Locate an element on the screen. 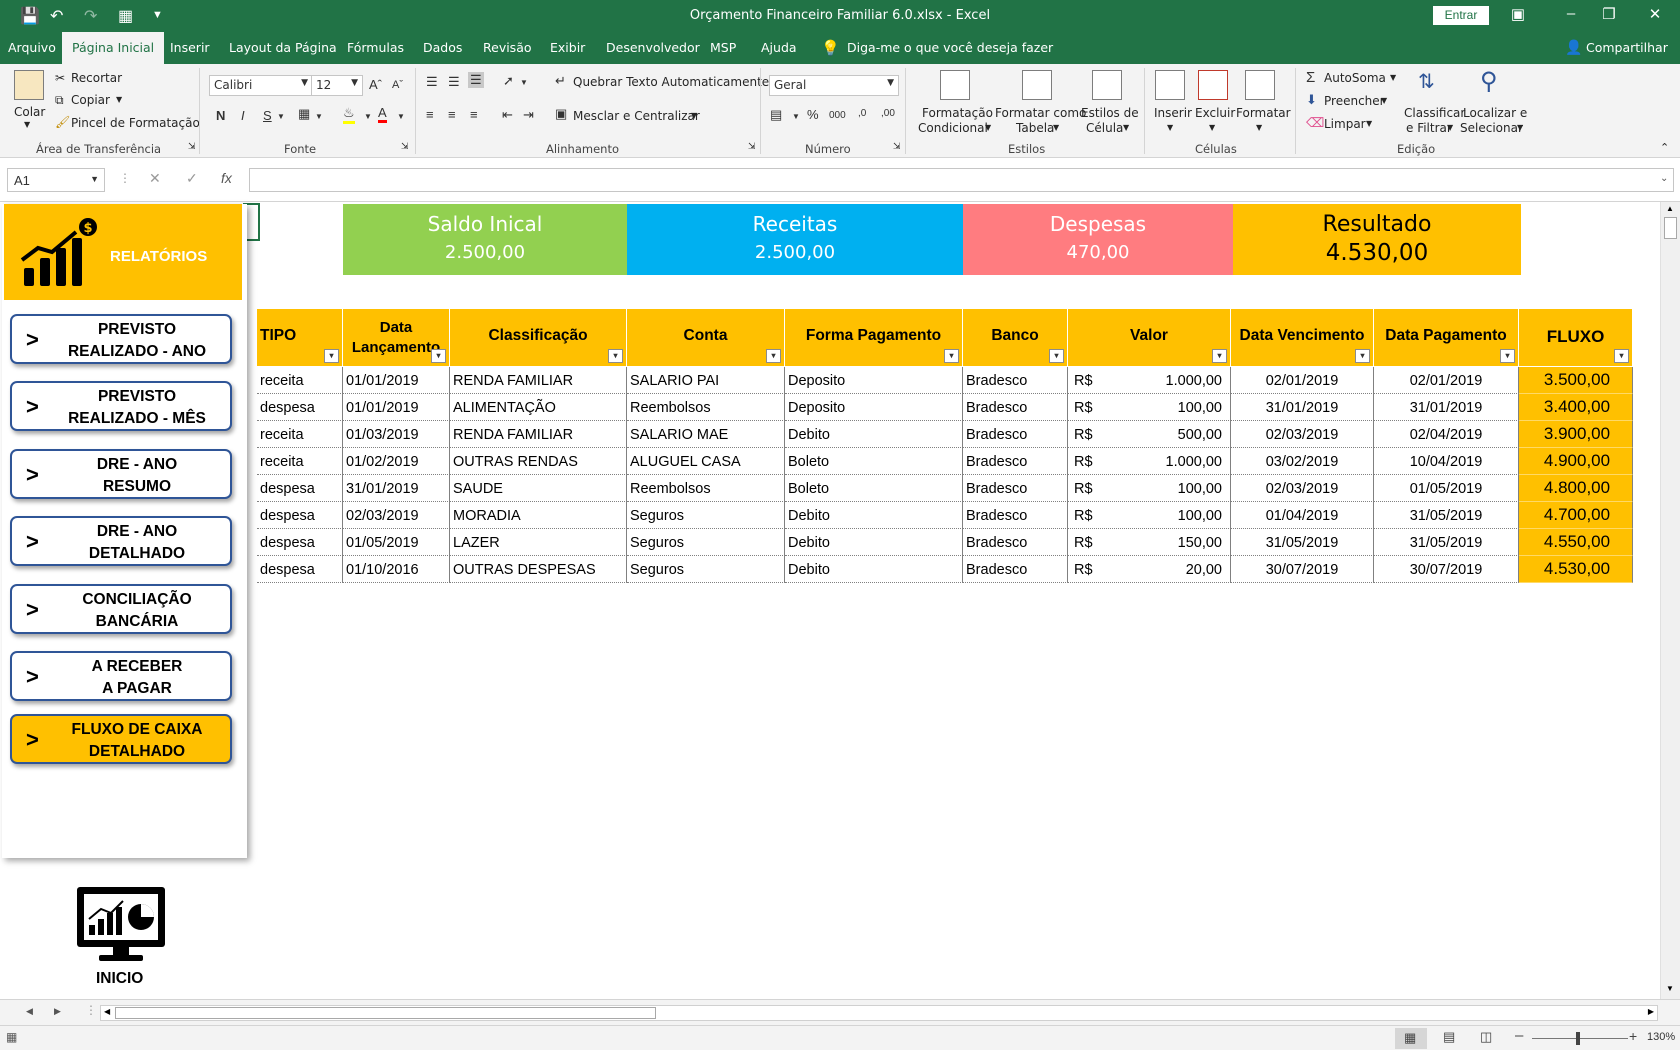  normal-view-button: ▦ is located at coordinates (1411, 1038).